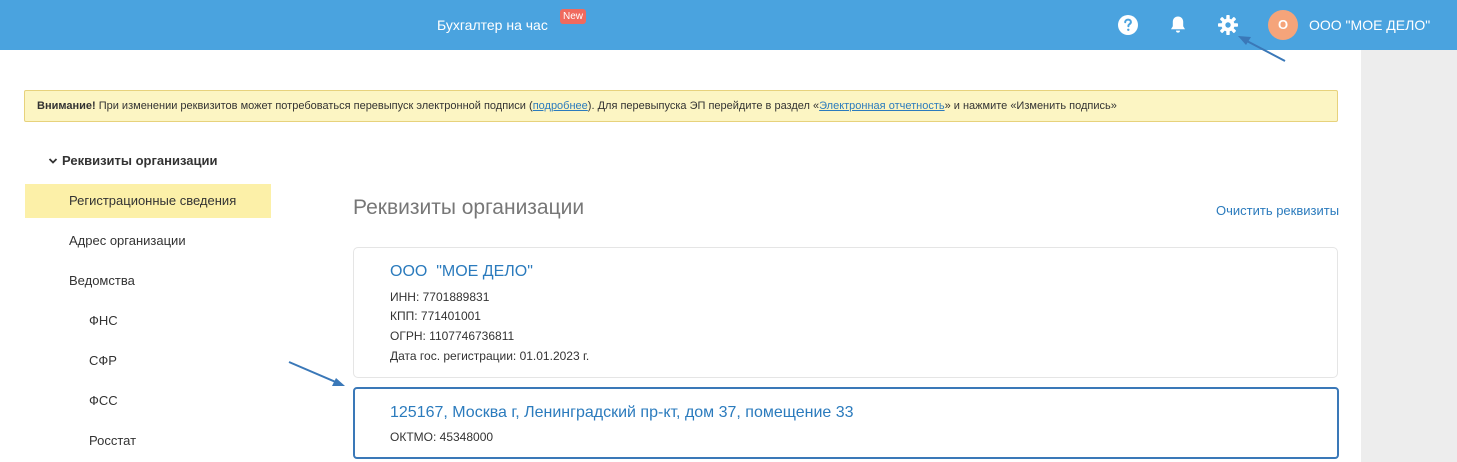  Describe the element at coordinates (140, 160) in the screenshot. I see `sidebar-section-title: Реквизиты организации` at that location.